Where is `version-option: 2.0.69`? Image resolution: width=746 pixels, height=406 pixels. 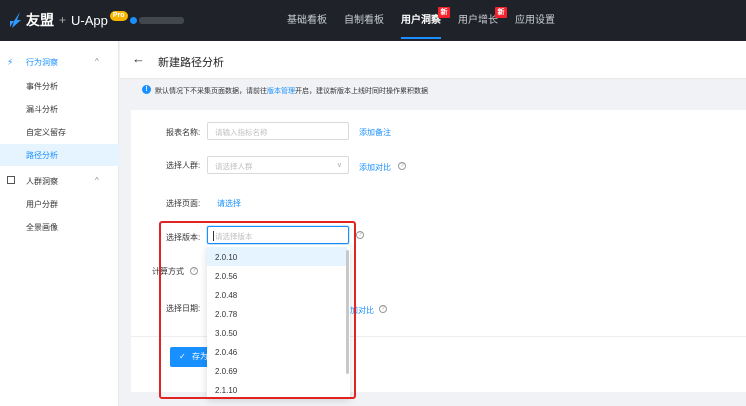
version-option: 2.0.69 is located at coordinates (277, 370).